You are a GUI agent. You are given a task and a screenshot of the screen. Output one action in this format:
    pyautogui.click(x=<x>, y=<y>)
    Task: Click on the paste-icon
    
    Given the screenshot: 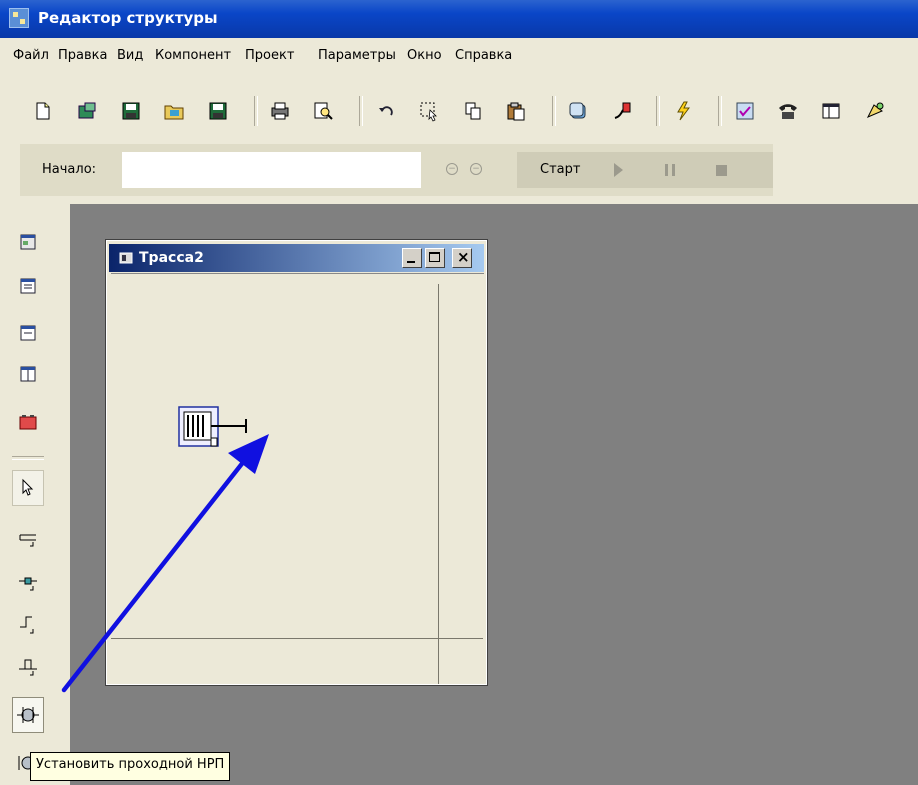 What is the action you would take?
    pyautogui.click(x=516, y=111)
    